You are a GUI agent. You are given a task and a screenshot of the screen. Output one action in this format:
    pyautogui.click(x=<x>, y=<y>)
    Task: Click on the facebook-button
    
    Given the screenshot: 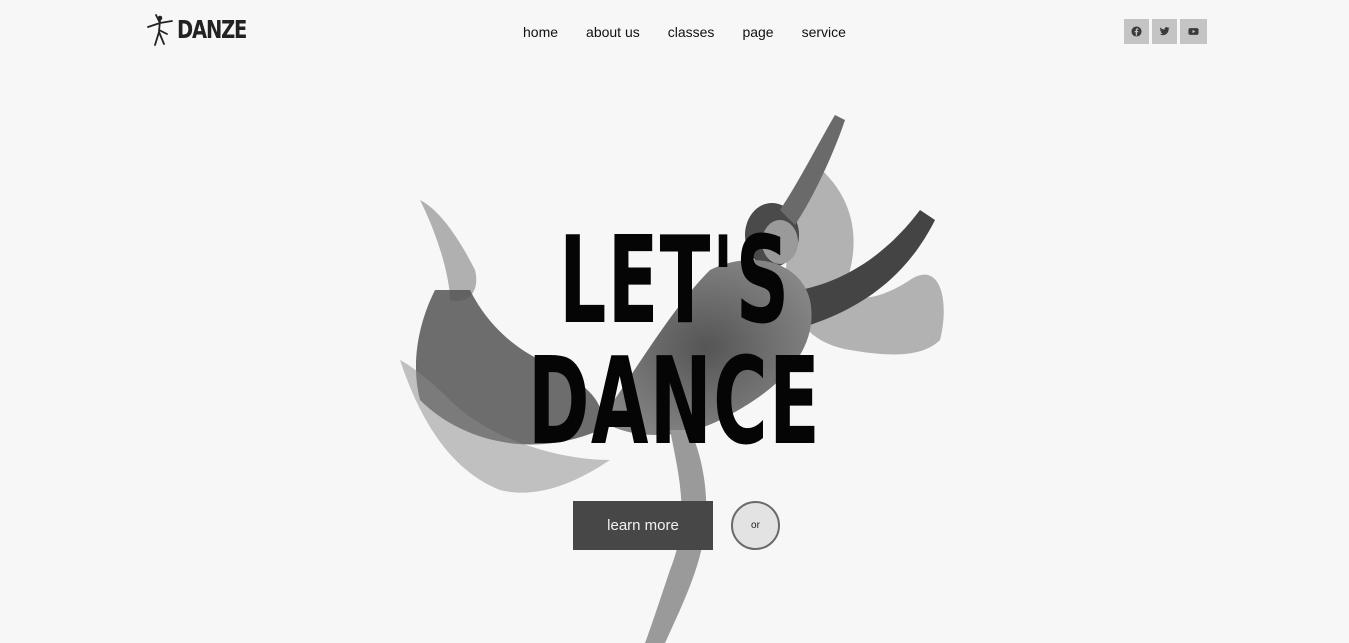 What is the action you would take?
    pyautogui.click(x=1136, y=31)
    